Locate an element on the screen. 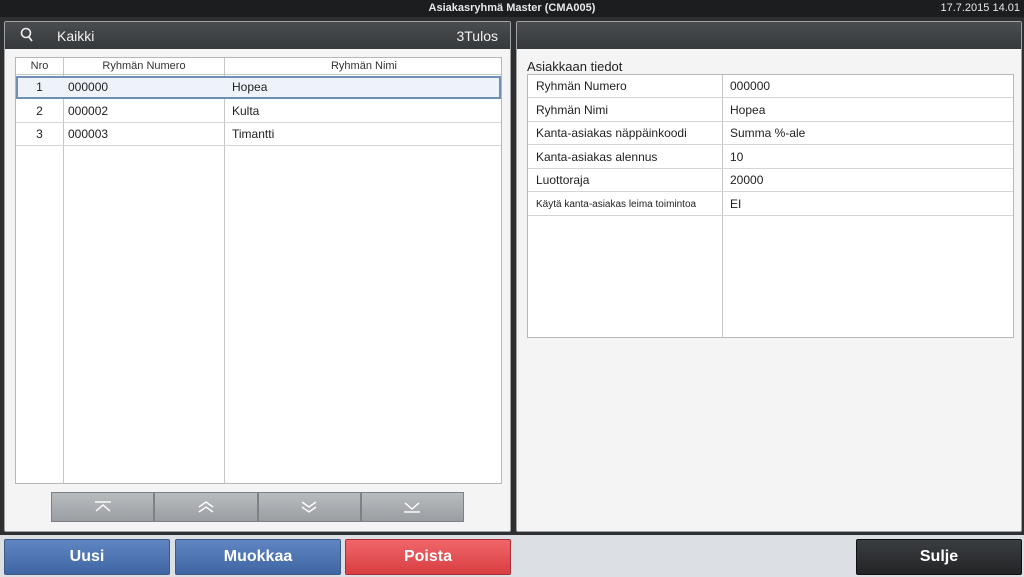  header-nro: Nro is located at coordinates (39, 66).